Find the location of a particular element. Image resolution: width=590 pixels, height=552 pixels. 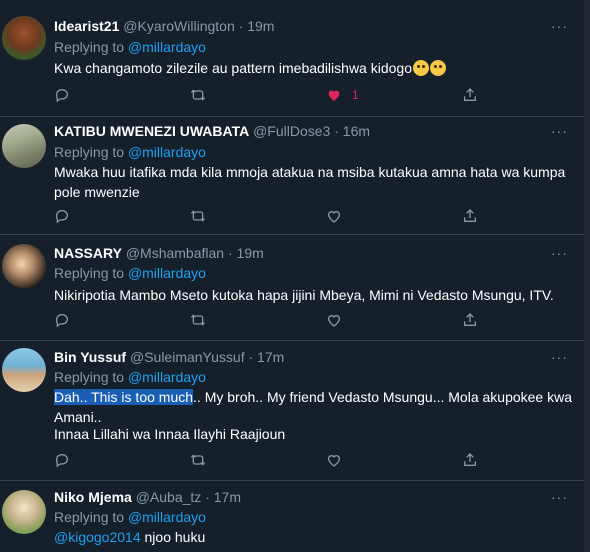

timestamp: 16m is located at coordinates (356, 131).